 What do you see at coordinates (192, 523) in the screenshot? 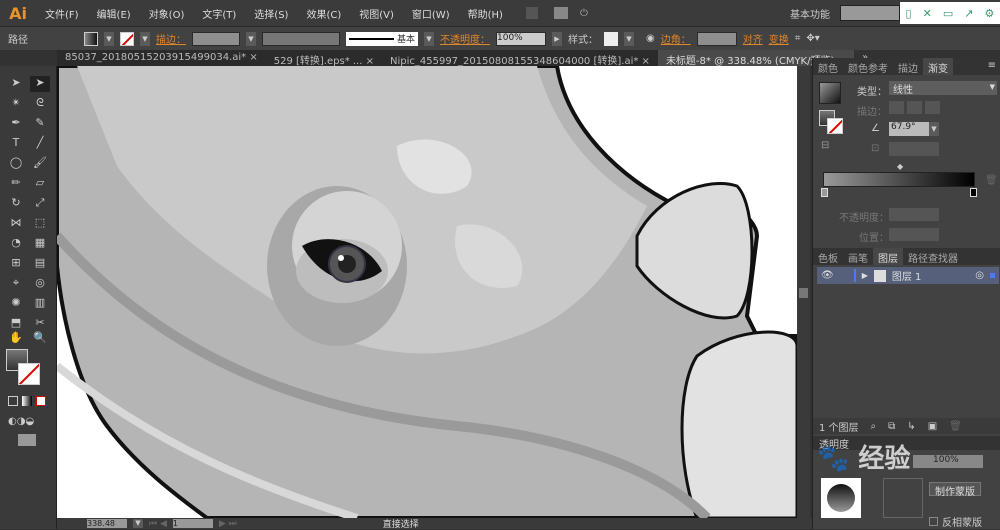
I see `artboard-number-input: 1` at bounding box center [192, 523].